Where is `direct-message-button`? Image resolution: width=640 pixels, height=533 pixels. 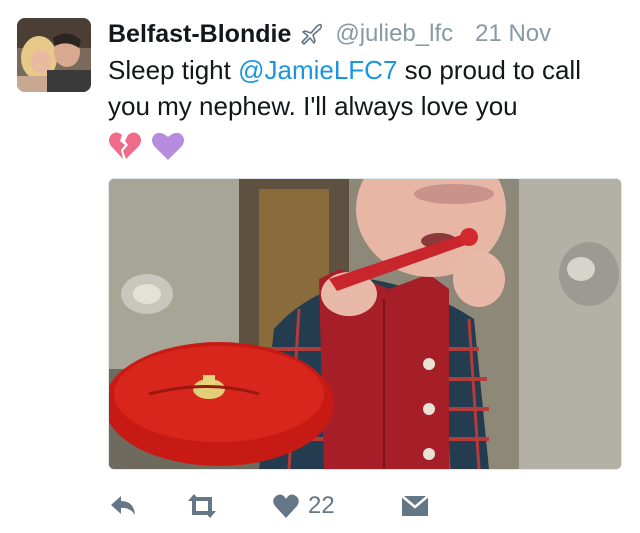
direct-message-button is located at coordinates (415, 506).